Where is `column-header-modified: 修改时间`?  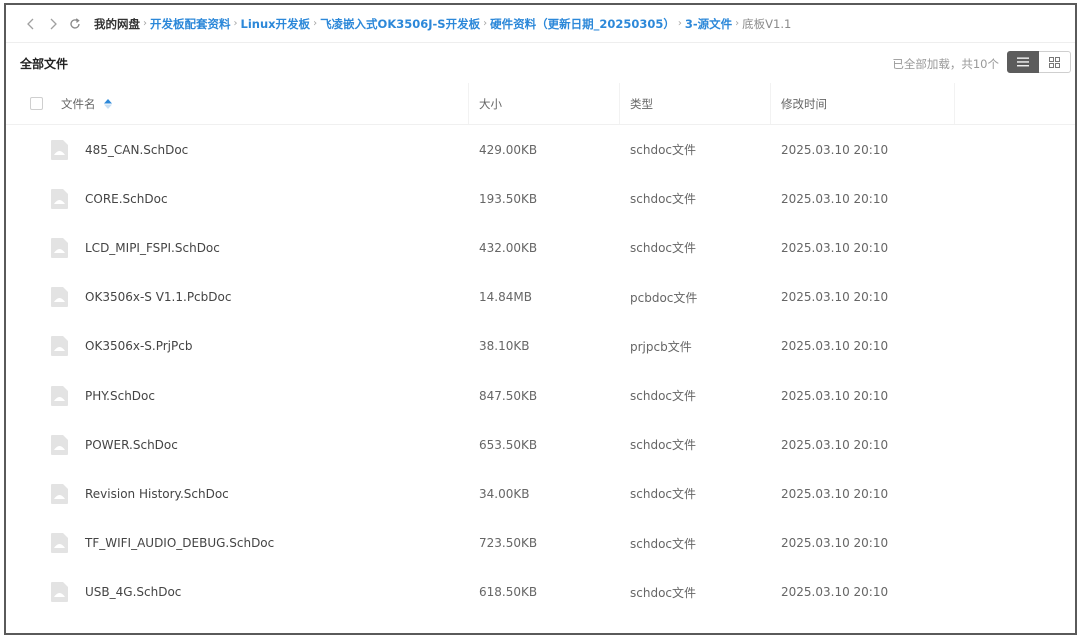 column-header-modified: 修改时间 is located at coordinates (863, 103).